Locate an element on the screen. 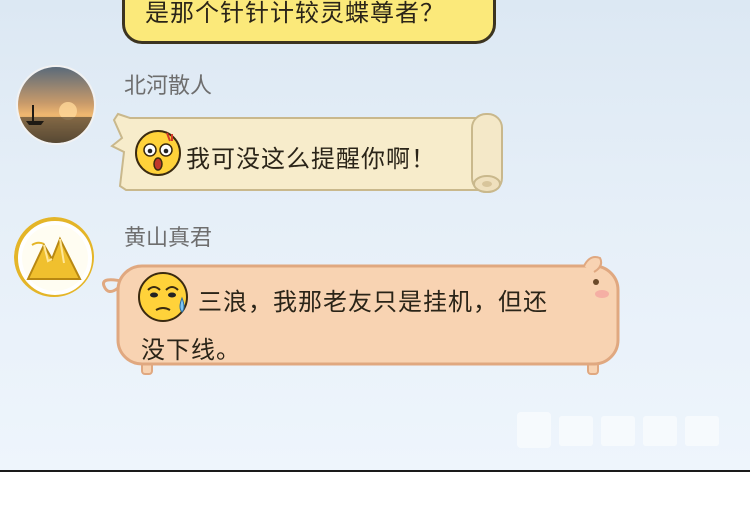  message-text-1: 是那个针针计较灵蝶尊者？ is located at coordinates (295, 13).